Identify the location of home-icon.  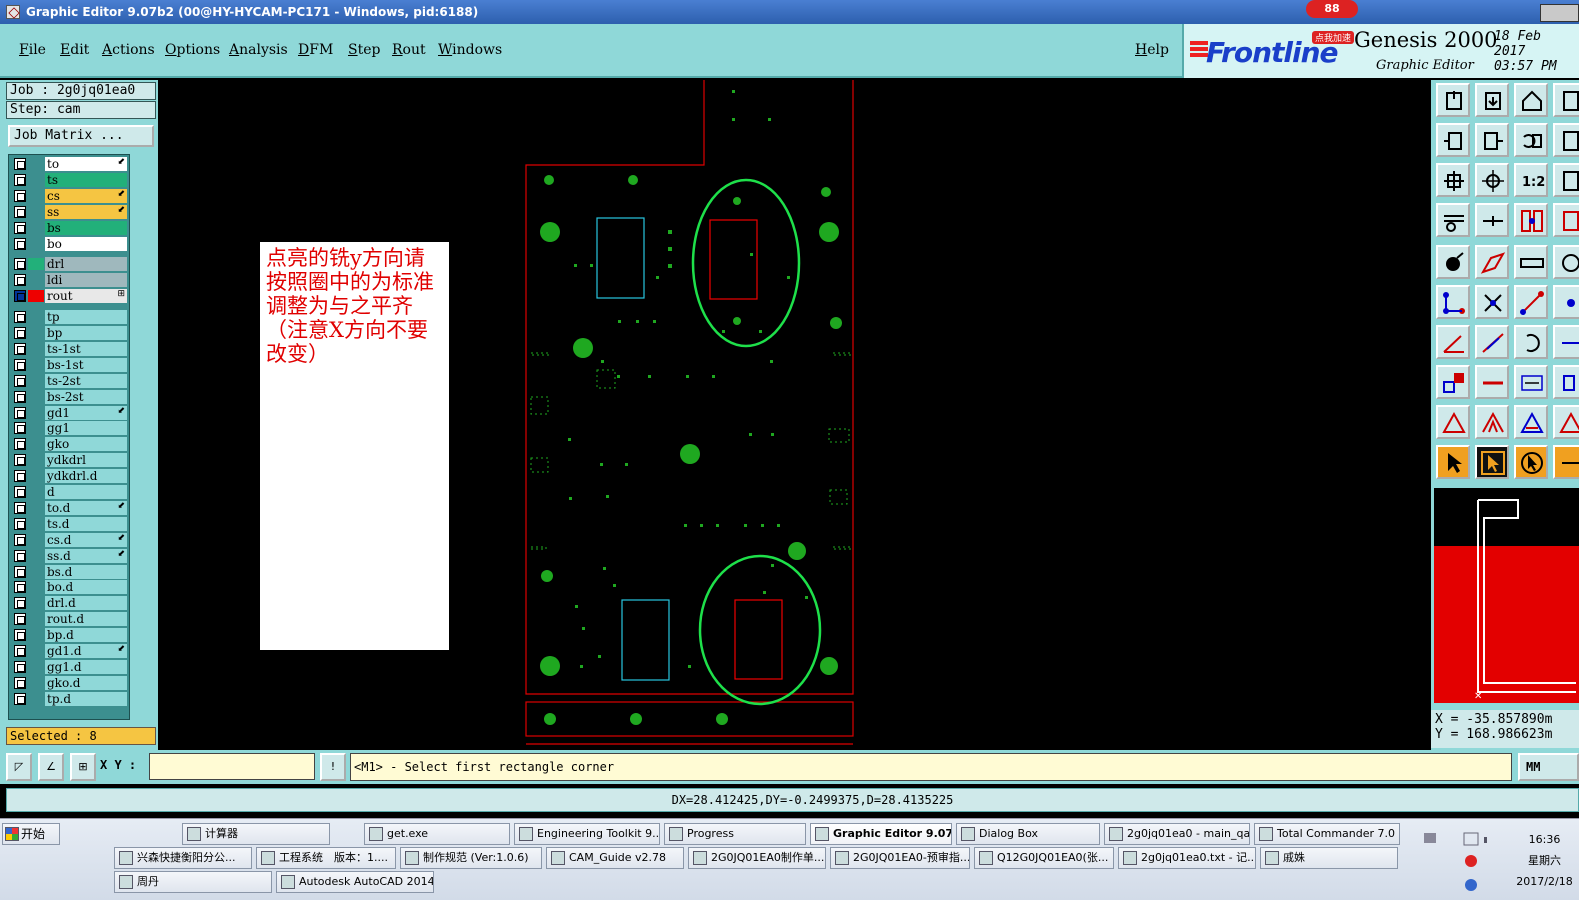
(1453, 100).